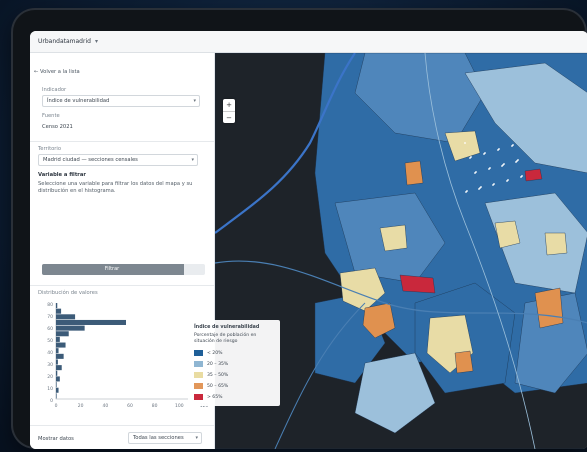  What do you see at coordinates (50, 365) in the screenshot?
I see `histogram-y-tick: 30` at bounding box center [50, 365].